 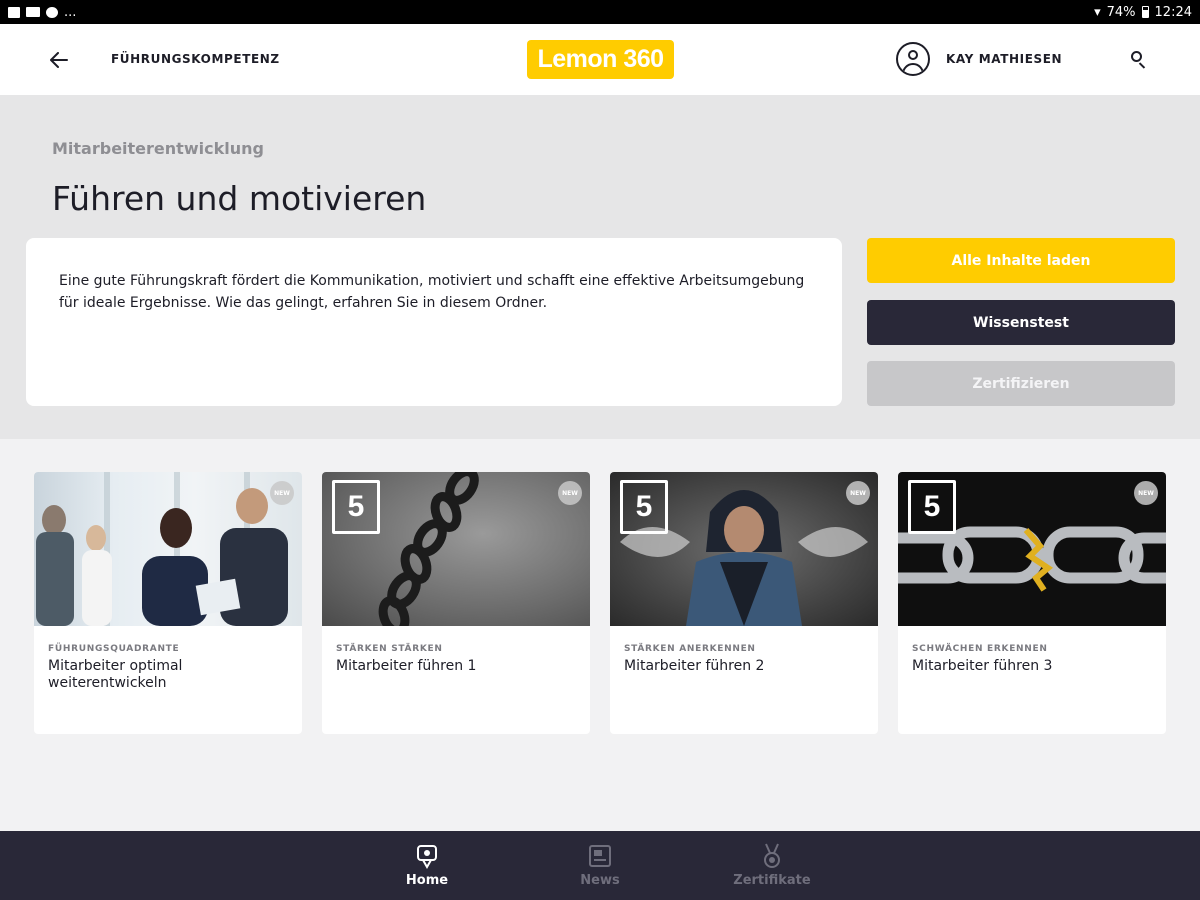 What do you see at coordinates (389, 649) in the screenshot?
I see `card-kicker: STÄRKEN STÄRKEN` at bounding box center [389, 649].